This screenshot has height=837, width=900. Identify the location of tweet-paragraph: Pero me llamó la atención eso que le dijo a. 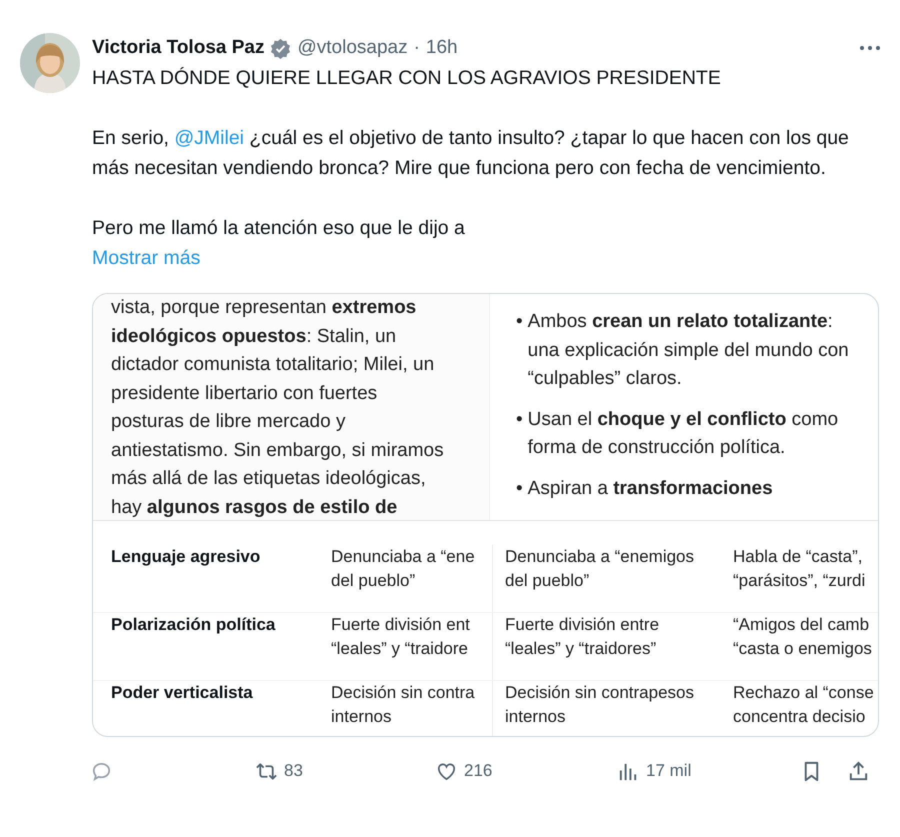
(279, 228).